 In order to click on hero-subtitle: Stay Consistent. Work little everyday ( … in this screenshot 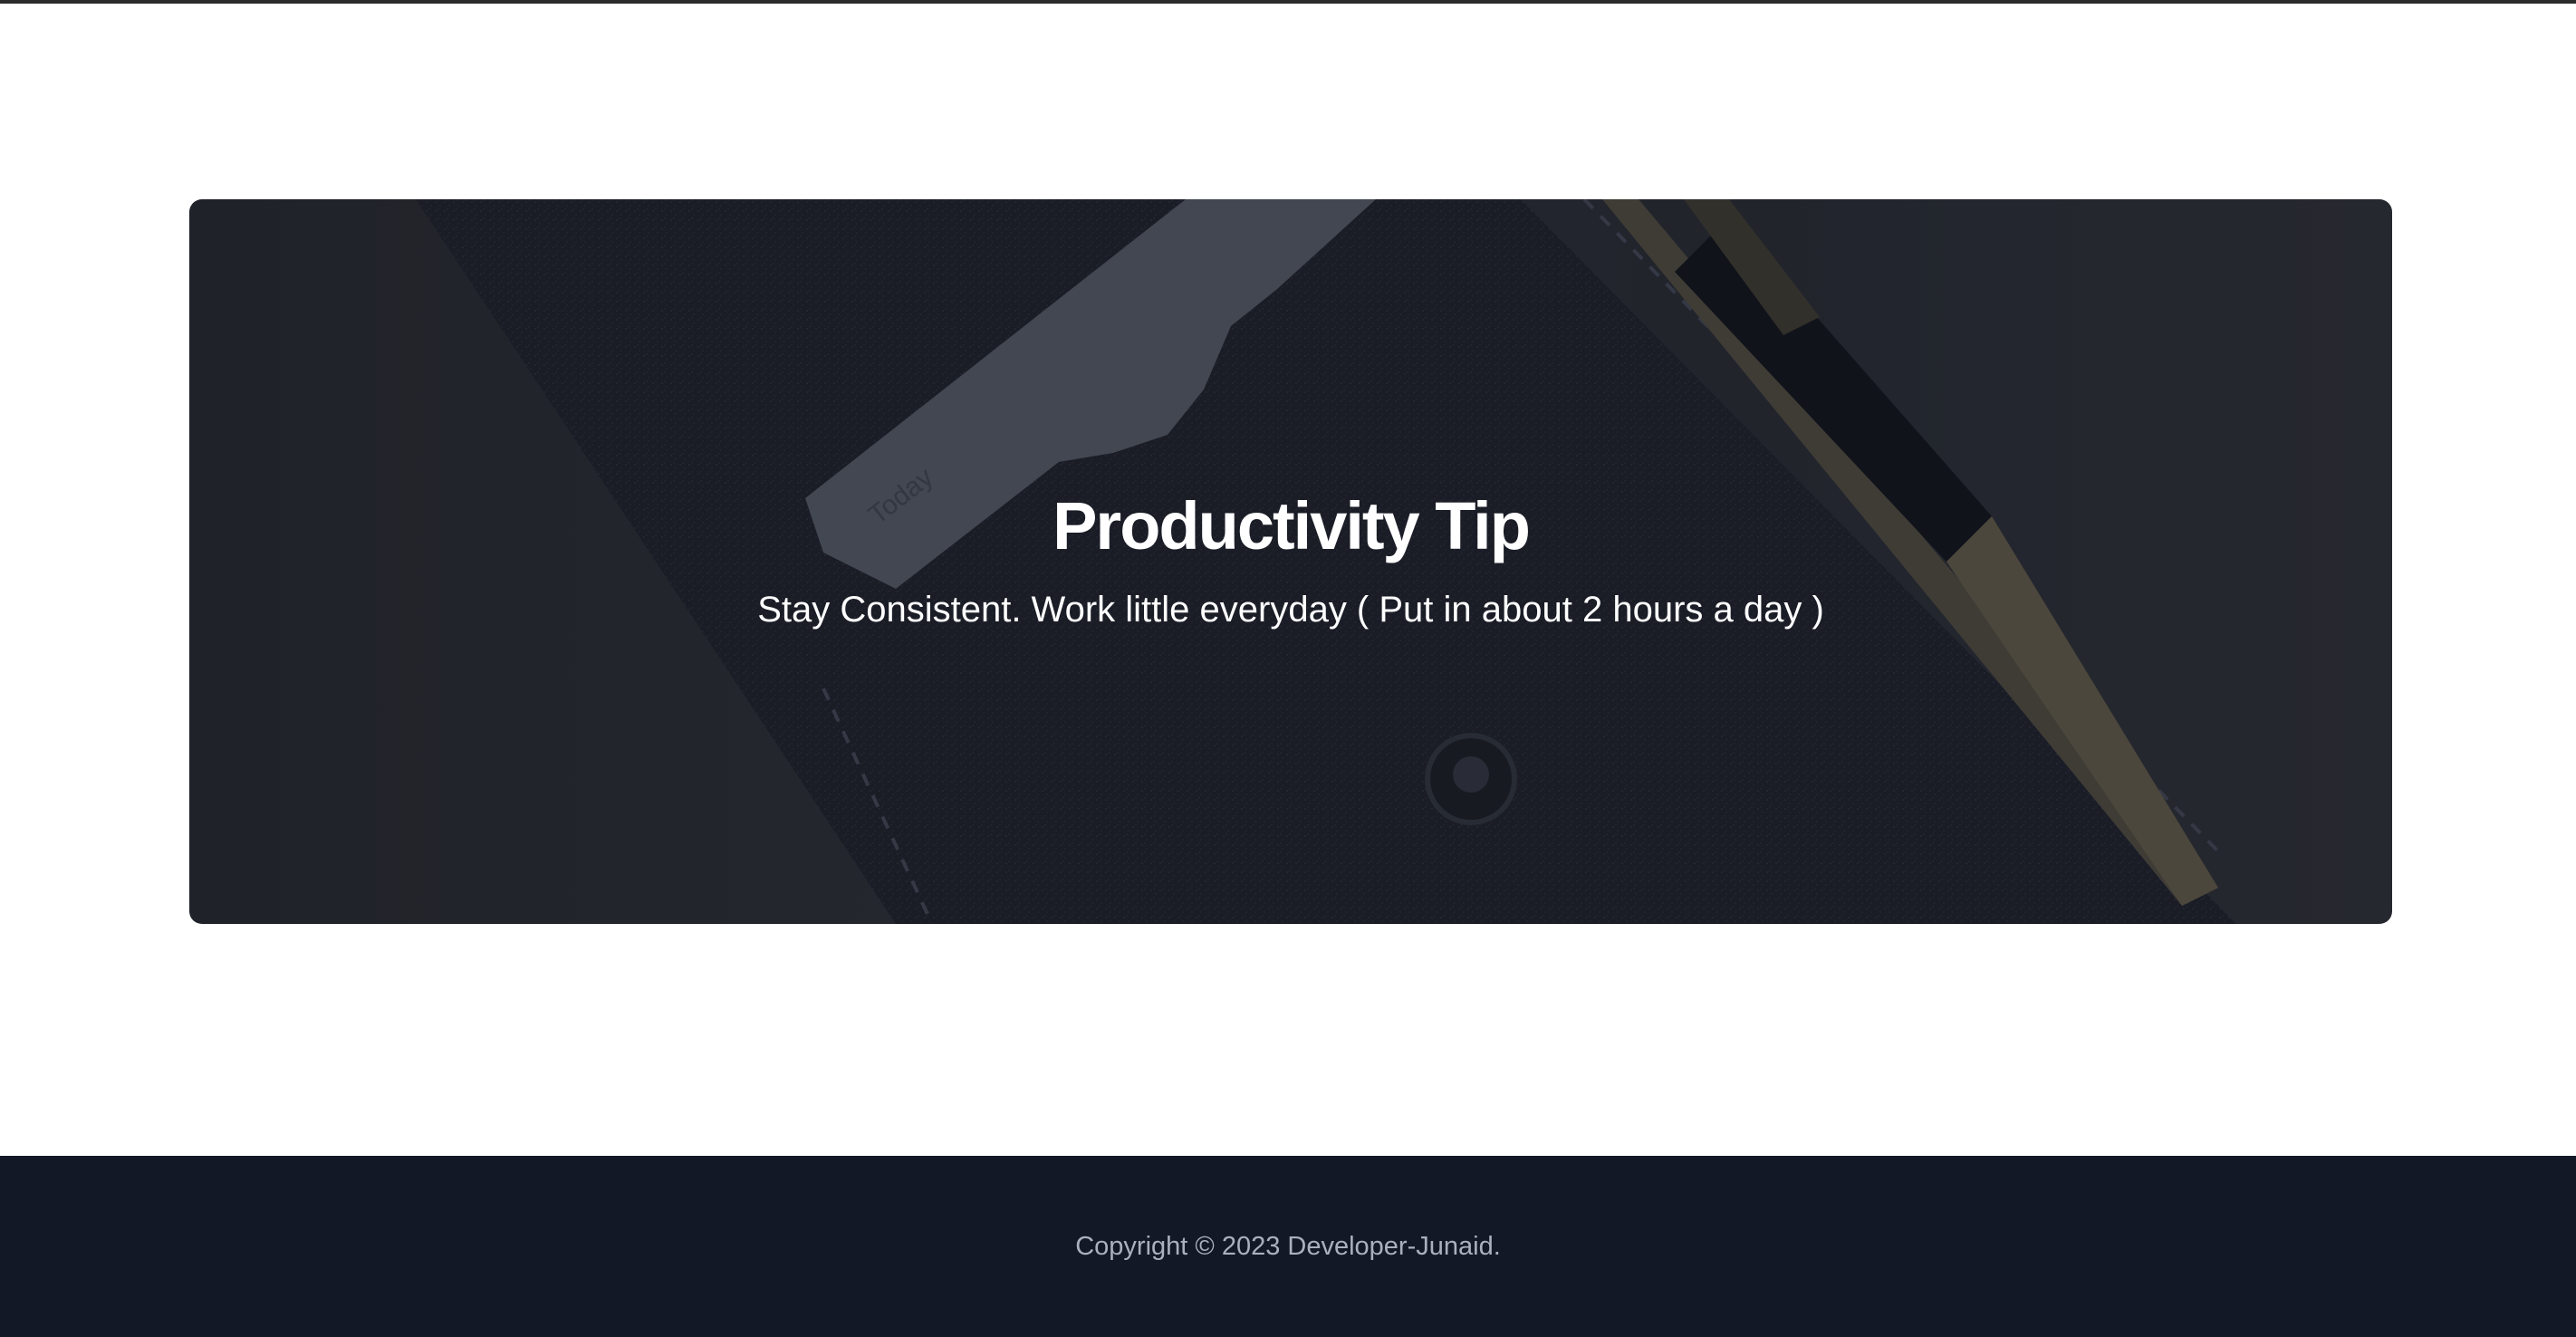, I will do `click(1290, 610)`.